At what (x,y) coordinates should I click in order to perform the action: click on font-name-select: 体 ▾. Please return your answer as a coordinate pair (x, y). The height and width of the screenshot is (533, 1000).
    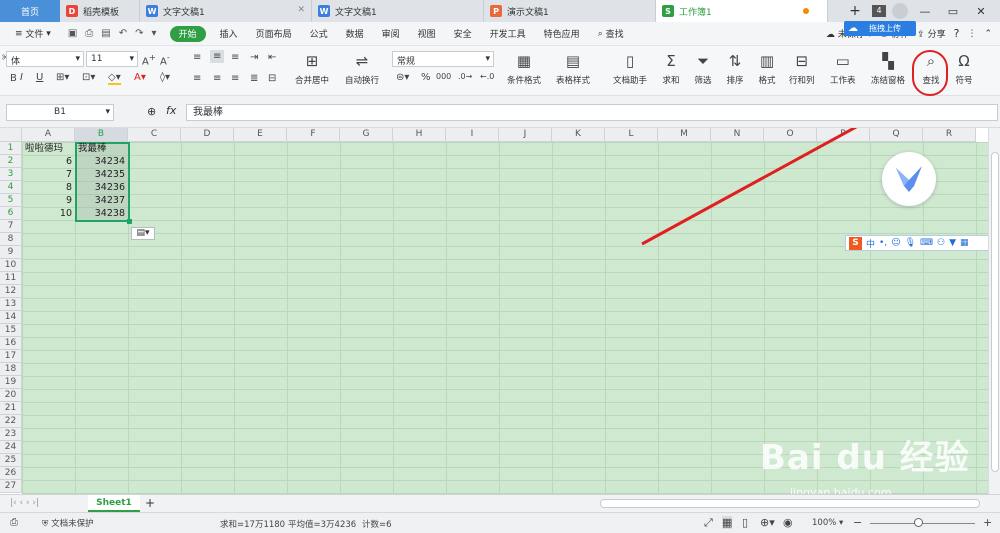
    Looking at the image, I should click on (45, 59).